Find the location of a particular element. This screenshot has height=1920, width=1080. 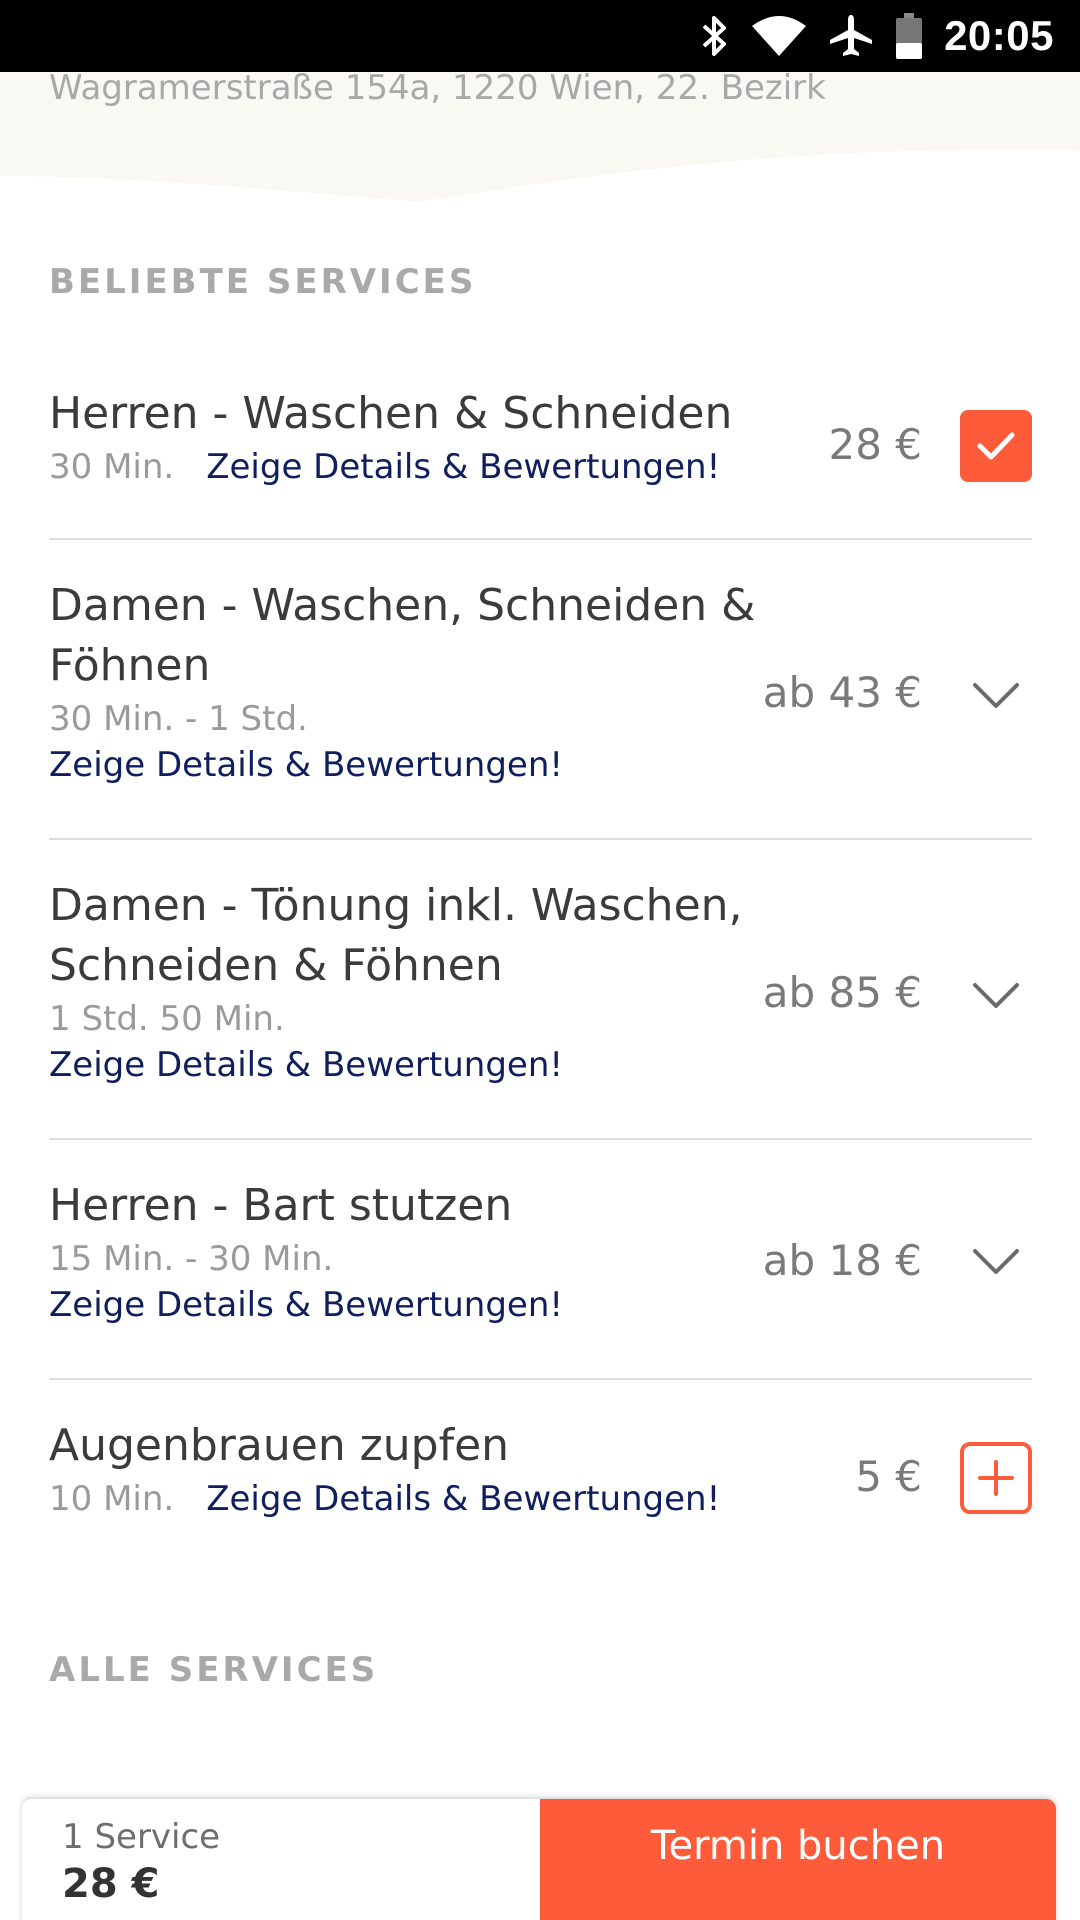

service-price: ab 18 € is located at coordinates (842, 1260).